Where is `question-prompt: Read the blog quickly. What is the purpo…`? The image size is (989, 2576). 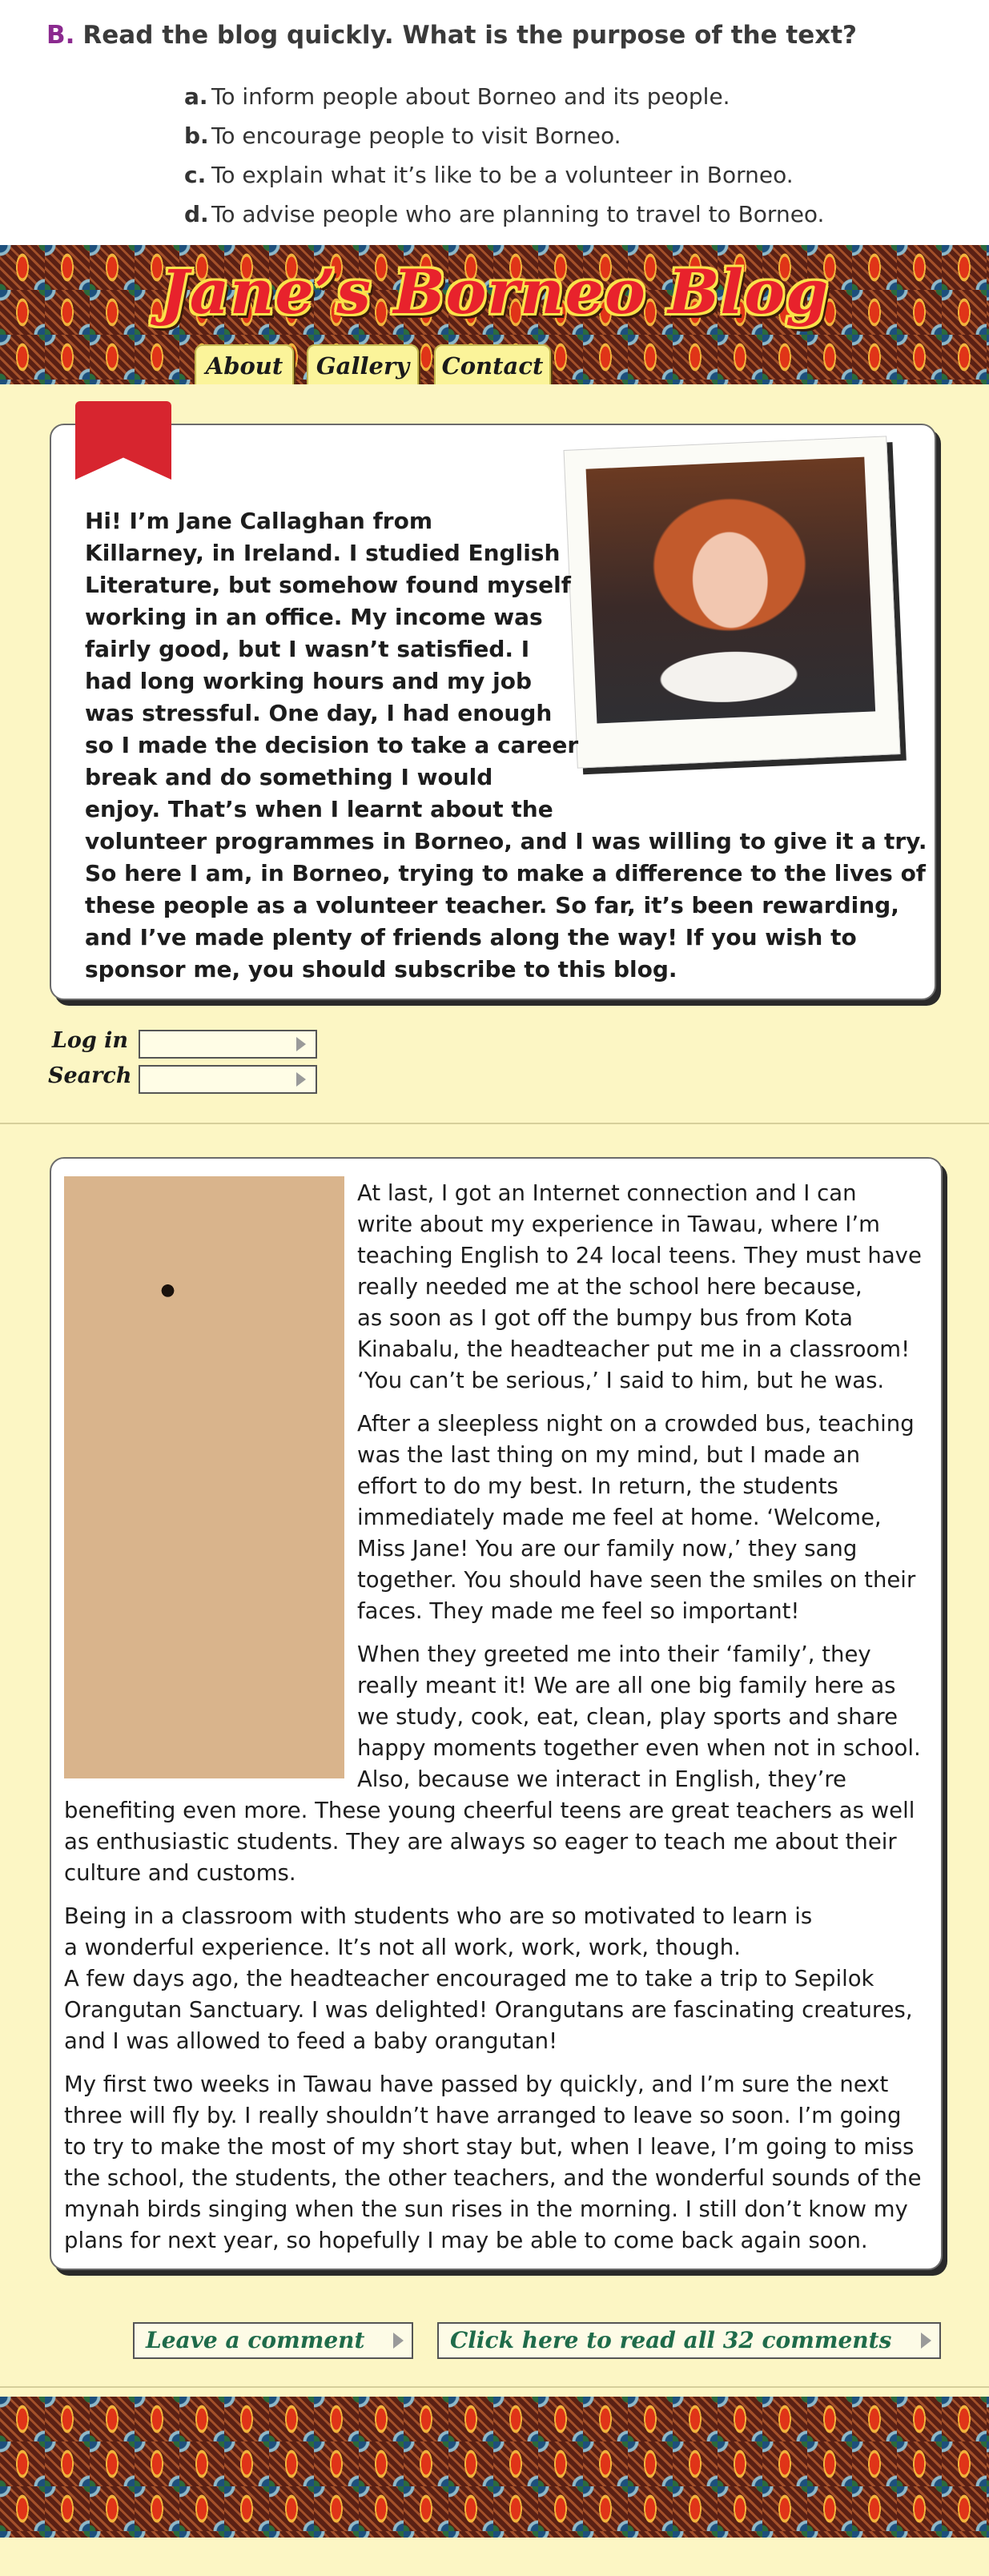 question-prompt: Read the blog quickly. What is the purpo… is located at coordinates (470, 35).